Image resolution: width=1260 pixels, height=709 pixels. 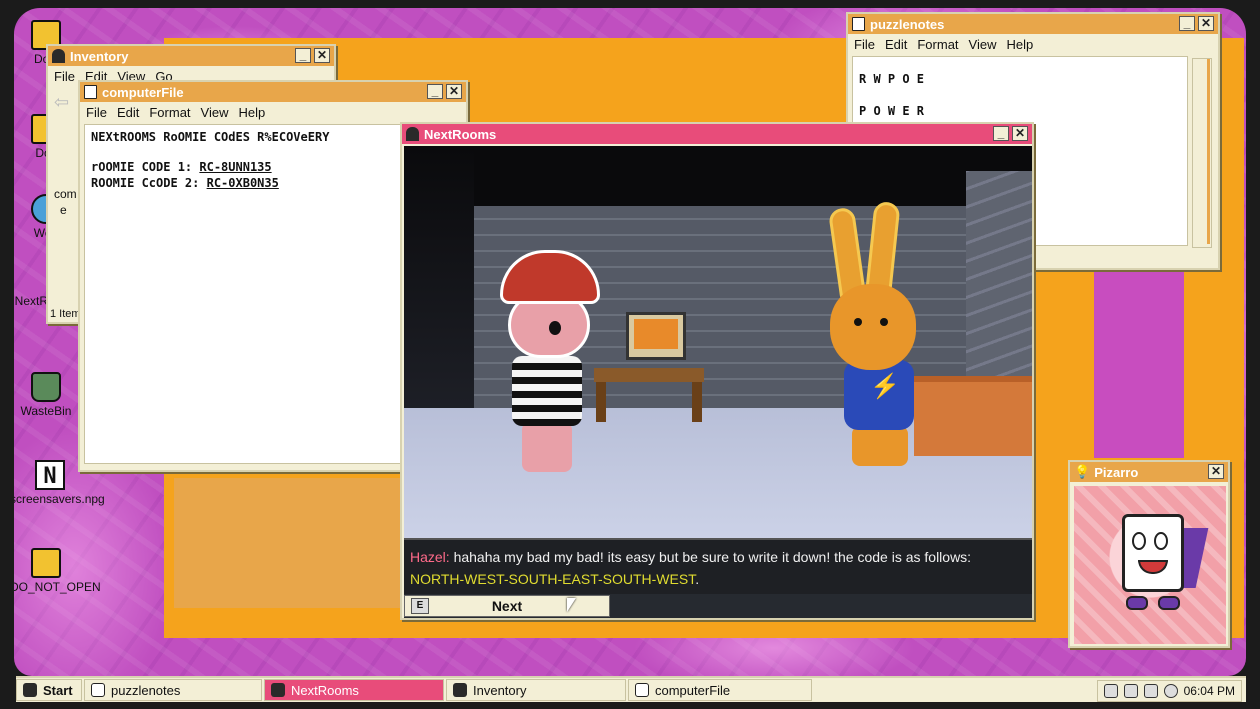 I want to click on pizarro-portrait, so click(x=1150, y=565).